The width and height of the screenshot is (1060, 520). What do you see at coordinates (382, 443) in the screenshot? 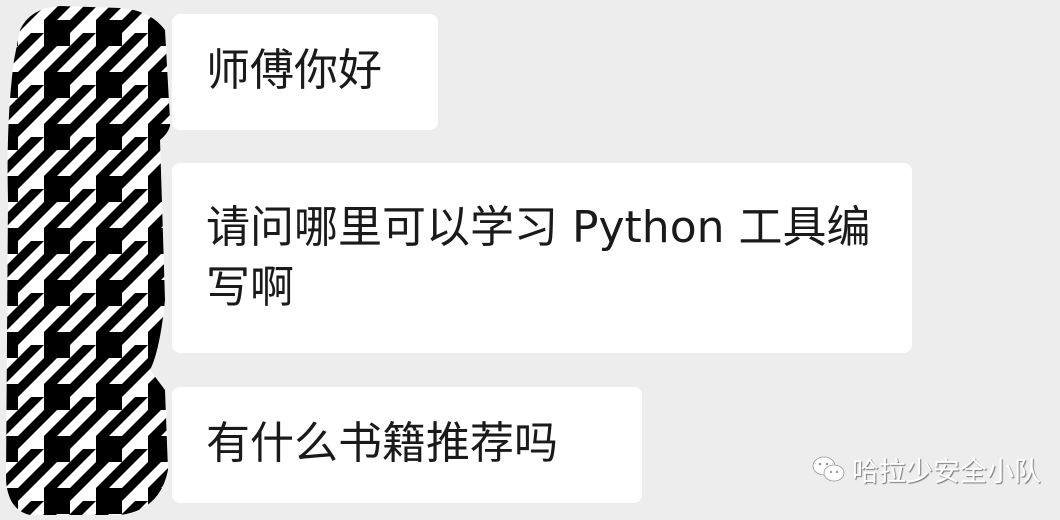
I see `message-text: 有什么书籍推荐吗` at bounding box center [382, 443].